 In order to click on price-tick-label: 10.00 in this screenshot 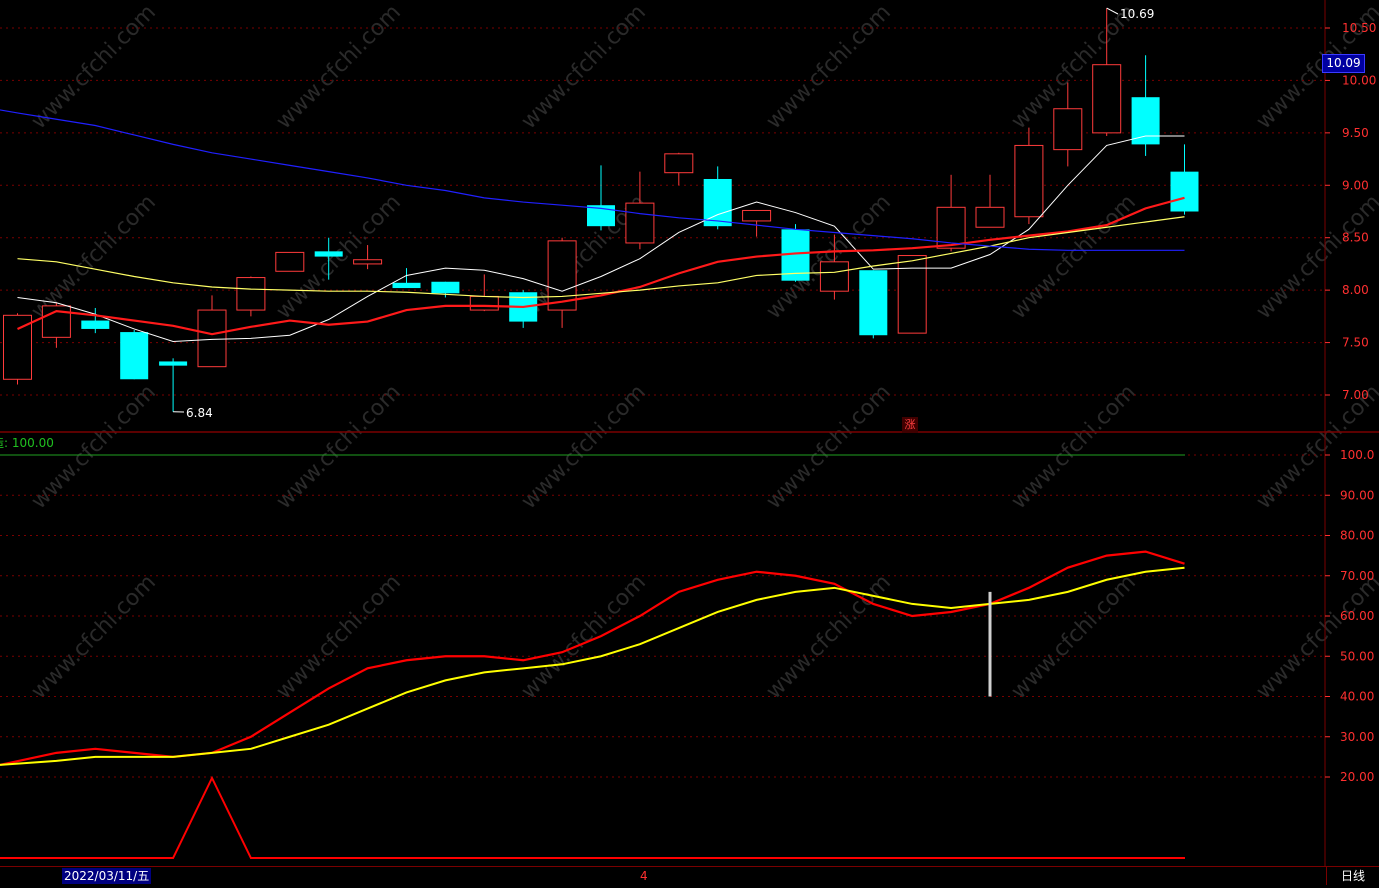, I will do `click(1359, 80)`.